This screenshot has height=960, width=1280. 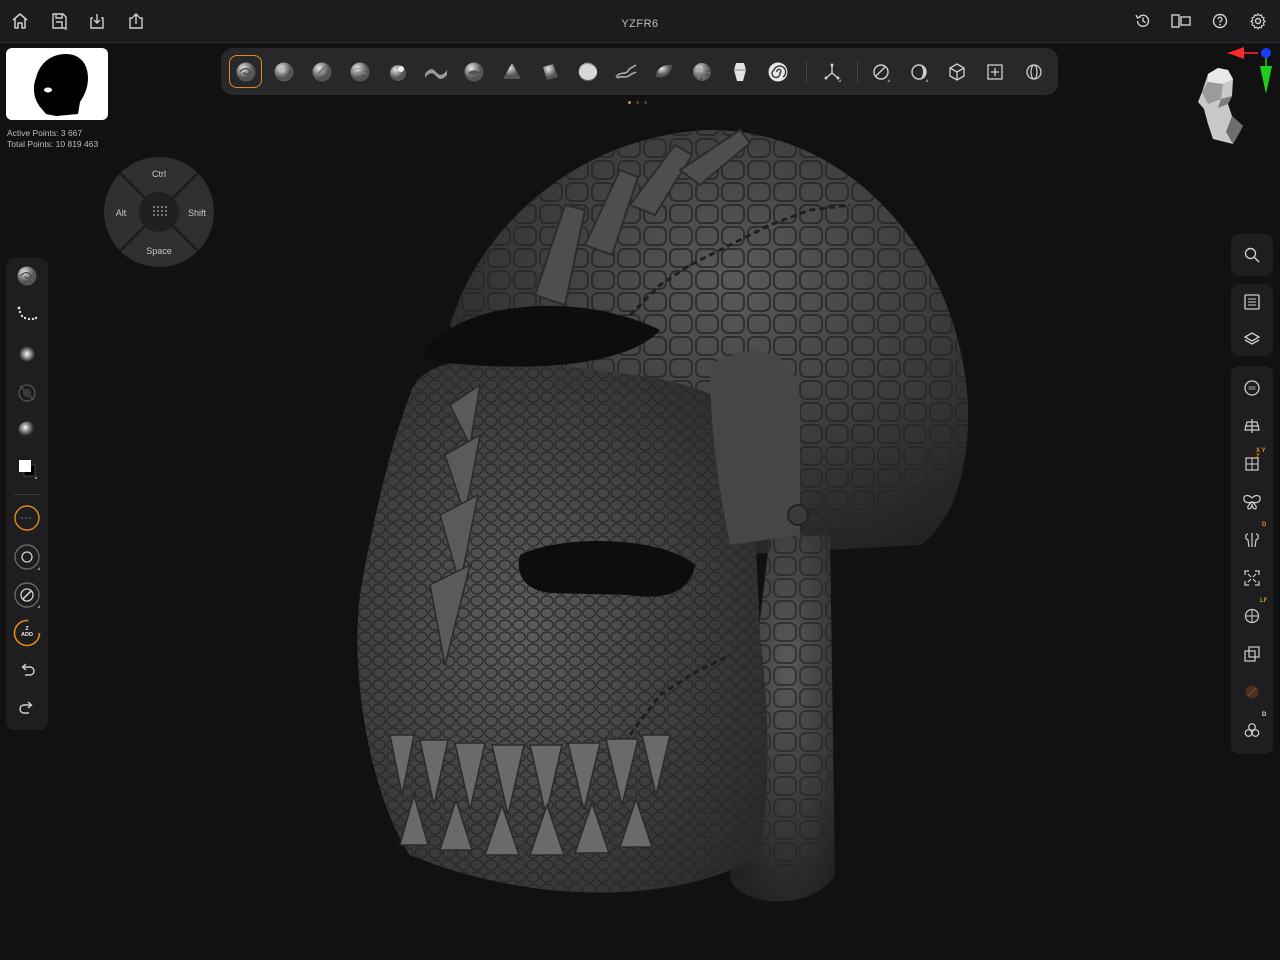 I want to click on perspective-grid-icon, so click(x=1252, y=426).